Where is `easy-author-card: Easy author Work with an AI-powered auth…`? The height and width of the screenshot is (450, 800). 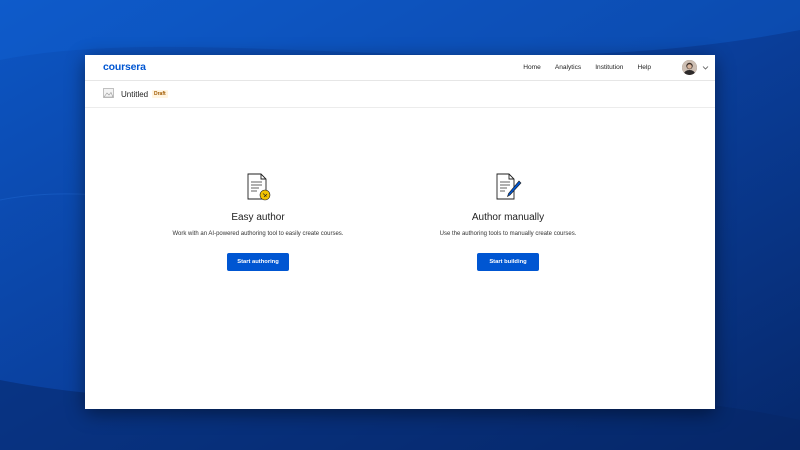
easy-author-card: Easy author Work with an AI-powered auth… is located at coordinates (258, 221).